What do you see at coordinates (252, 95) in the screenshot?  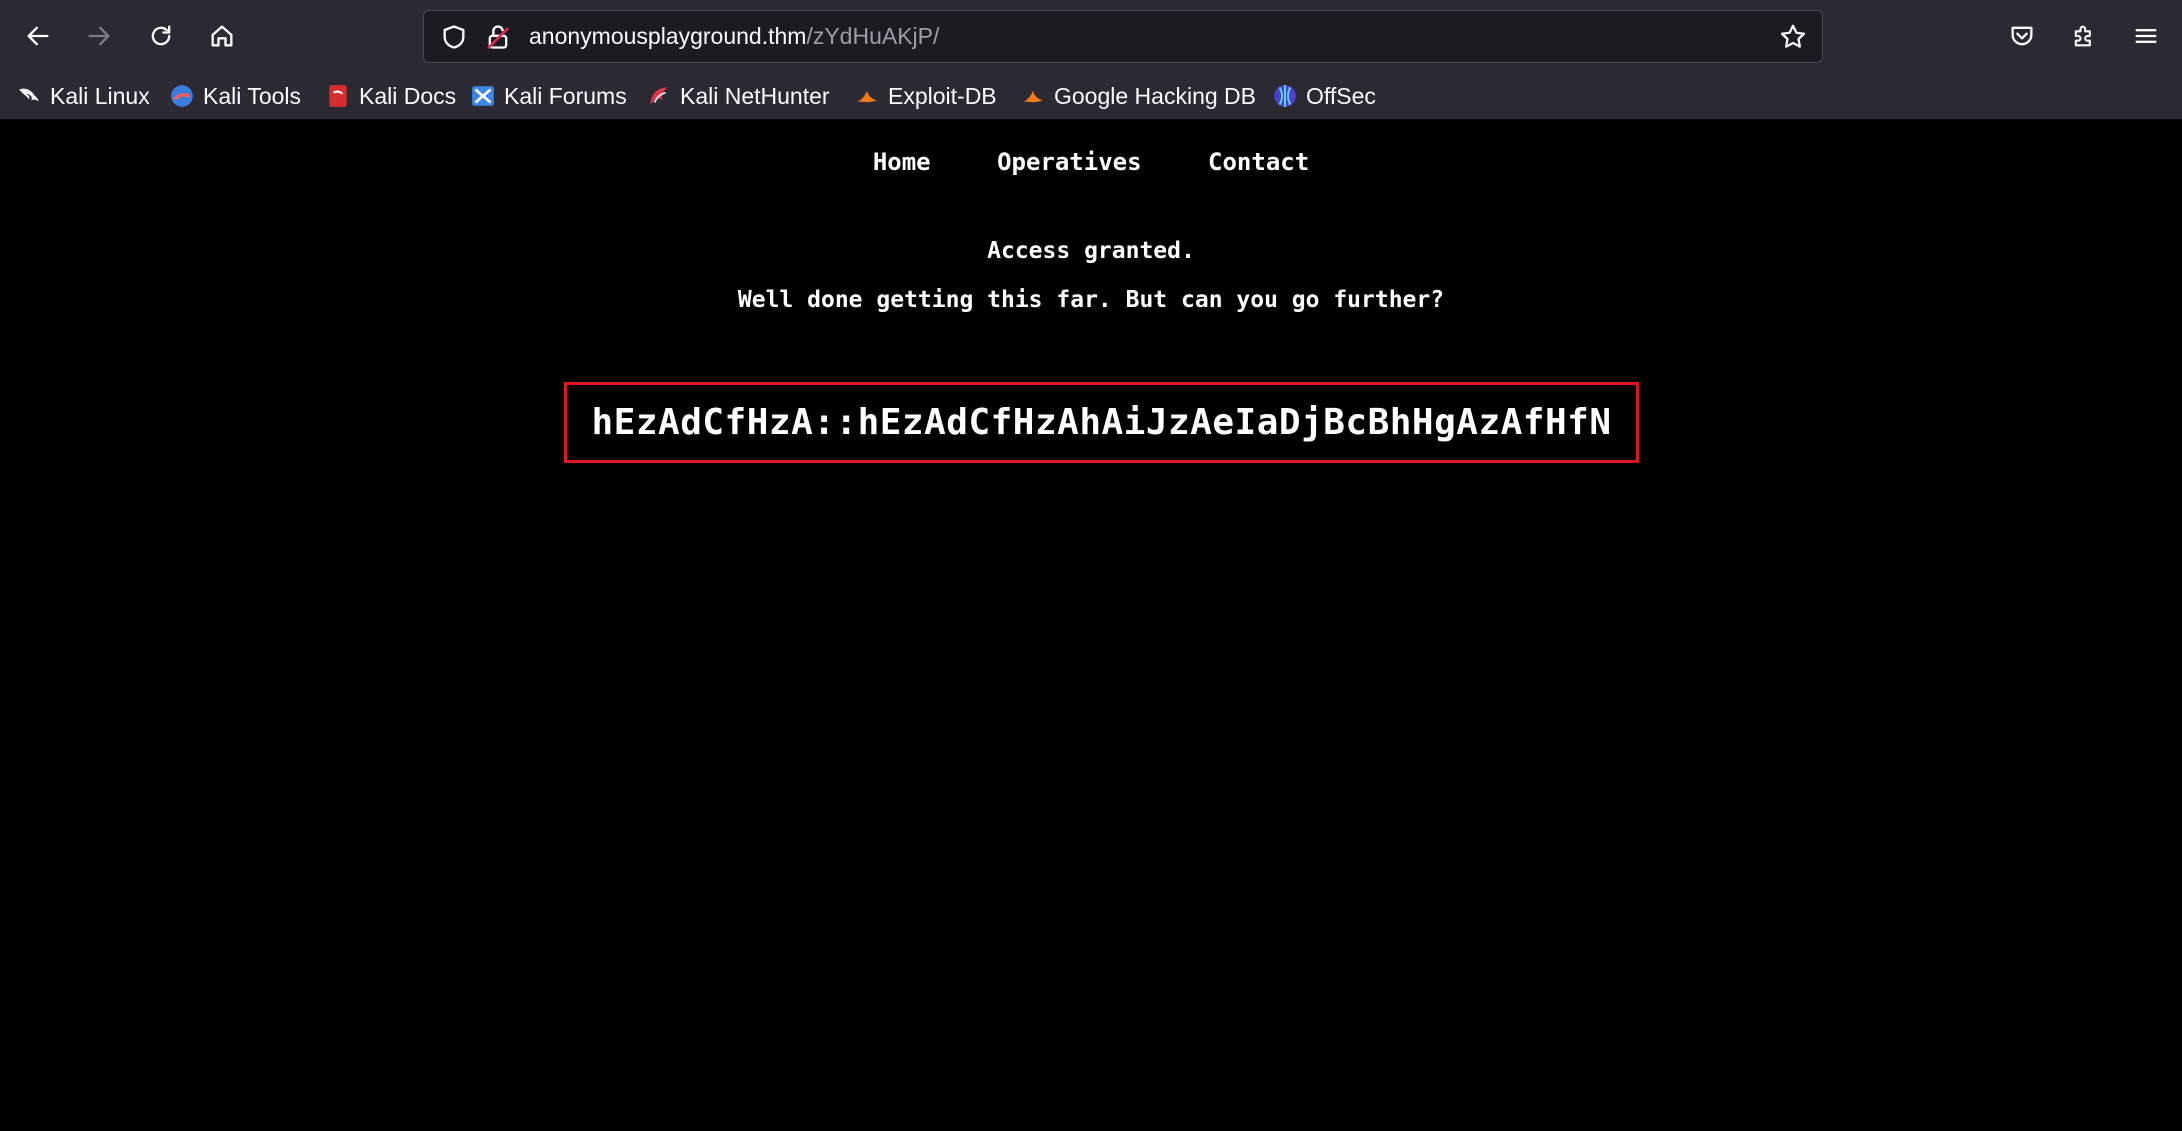 I see `bookmark-label: Kali Tools` at bounding box center [252, 95].